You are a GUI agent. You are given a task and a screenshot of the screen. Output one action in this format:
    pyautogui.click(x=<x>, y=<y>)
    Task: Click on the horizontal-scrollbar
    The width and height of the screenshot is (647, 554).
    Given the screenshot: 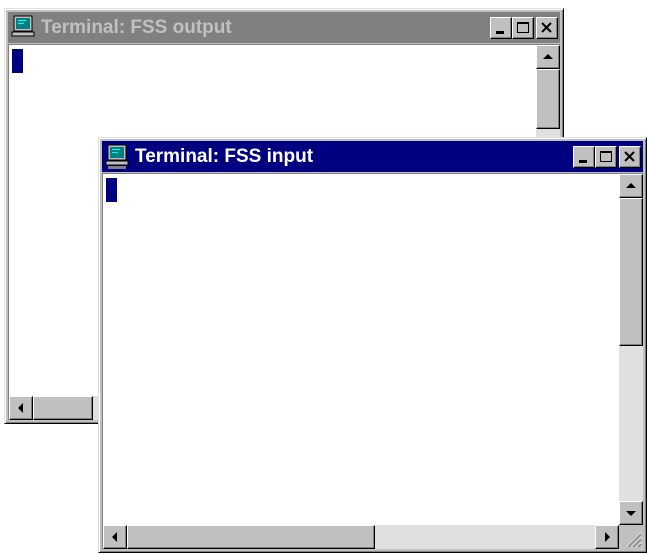 What is the action you would take?
    pyautogui.click(x=361, y=537)
    